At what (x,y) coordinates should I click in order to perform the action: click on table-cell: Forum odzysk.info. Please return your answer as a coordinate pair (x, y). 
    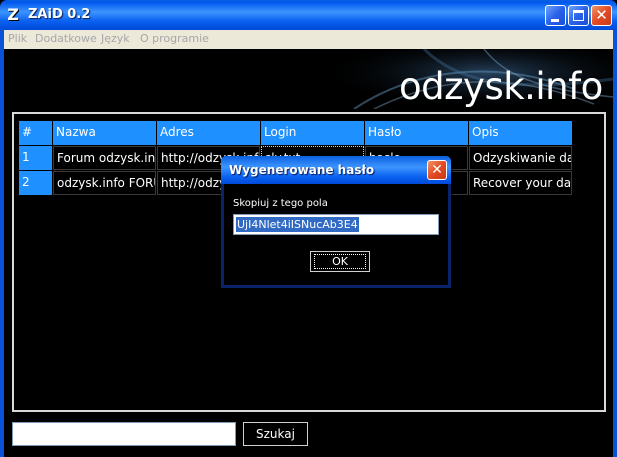
    Looking at the image, I should click on (104, 158).